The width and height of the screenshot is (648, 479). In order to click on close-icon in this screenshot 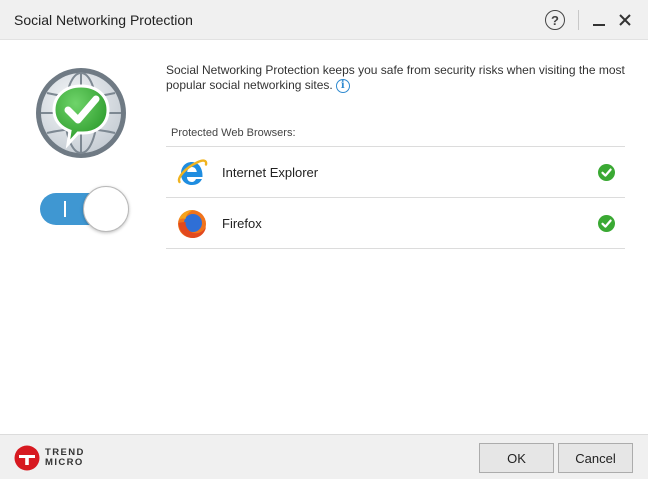, I will do `click(625, 20)`.